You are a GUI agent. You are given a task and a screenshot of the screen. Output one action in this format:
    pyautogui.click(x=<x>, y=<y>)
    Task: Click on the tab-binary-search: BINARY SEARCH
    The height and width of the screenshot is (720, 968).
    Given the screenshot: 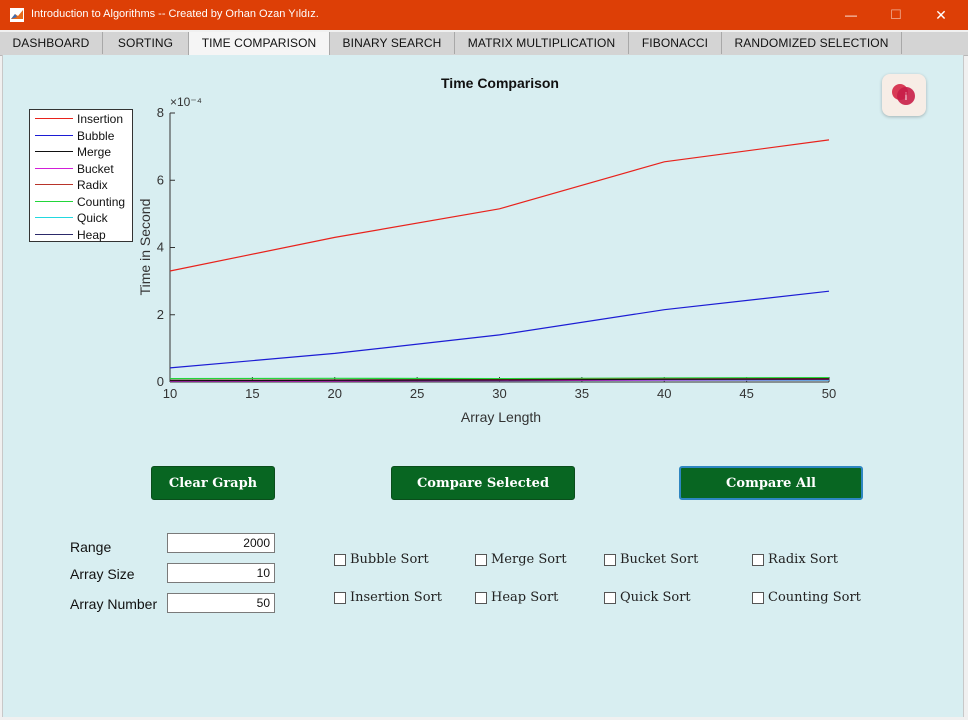 What is the action you would take?
    pyautogui.click(x=392, y=43)
    